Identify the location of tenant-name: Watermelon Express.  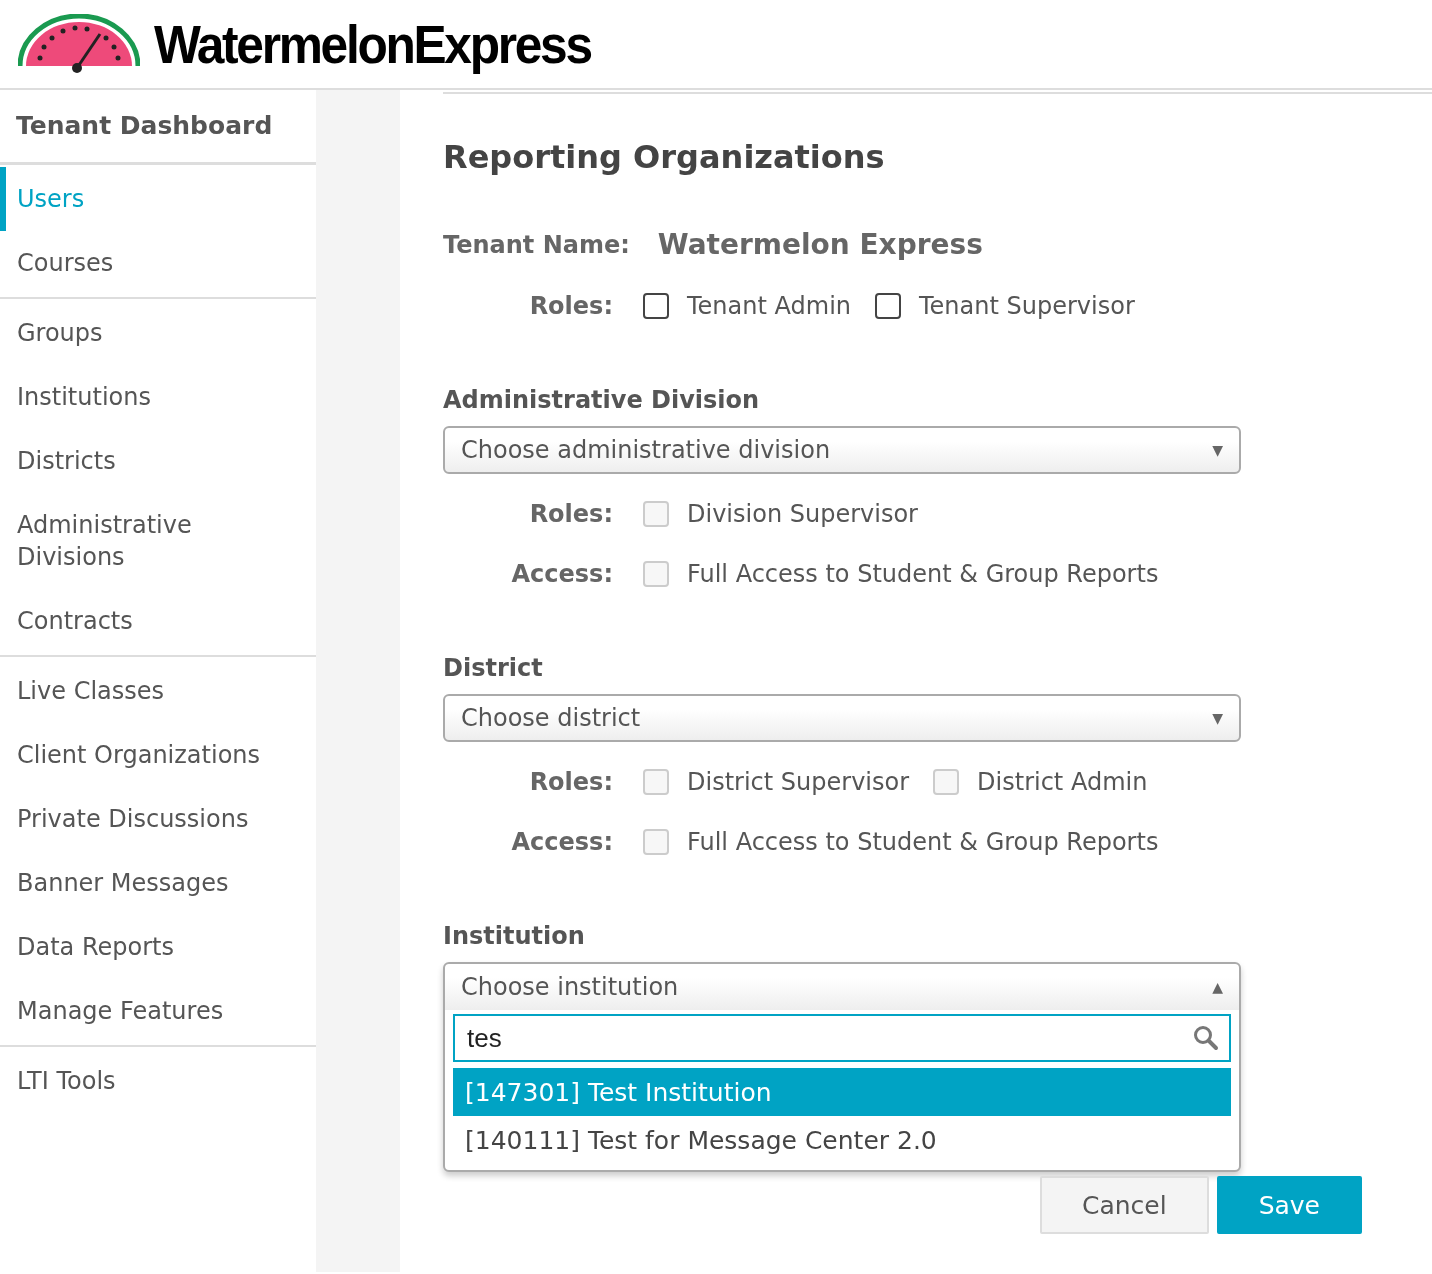
(820, 245).